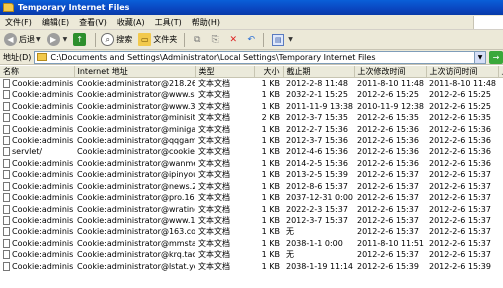 The width and height of the screenshot is (503, 288). Describe the element at coordinates (390, 243) in the screenshot. I see `last-modified: 2011-8-10 11:51` at that location.